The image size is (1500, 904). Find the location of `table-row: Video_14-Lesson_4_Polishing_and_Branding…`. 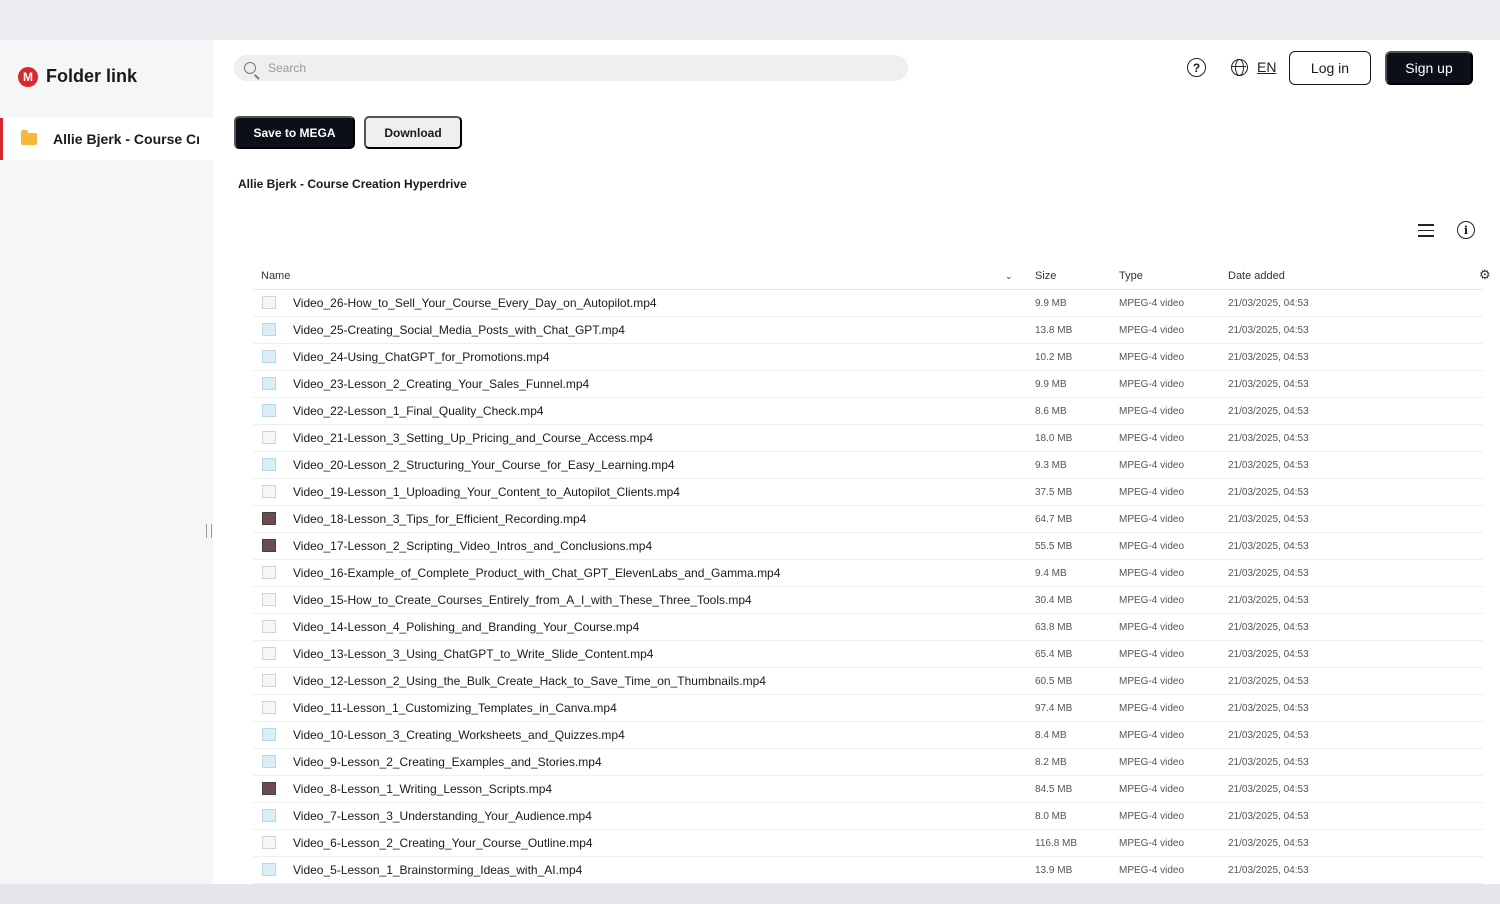

table-row: Video_14-Lesson_4_Polishing_and_Branding… is located at coordinates (868, 627).